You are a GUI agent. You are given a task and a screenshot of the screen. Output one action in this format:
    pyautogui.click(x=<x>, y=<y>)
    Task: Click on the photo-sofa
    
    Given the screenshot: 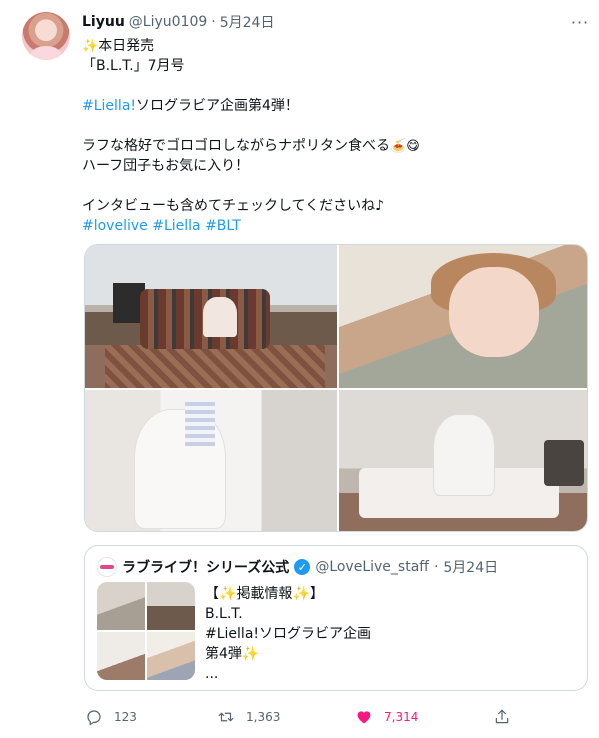 What is the action you would take?
    pyautogui.click(x=211, y=316)
    